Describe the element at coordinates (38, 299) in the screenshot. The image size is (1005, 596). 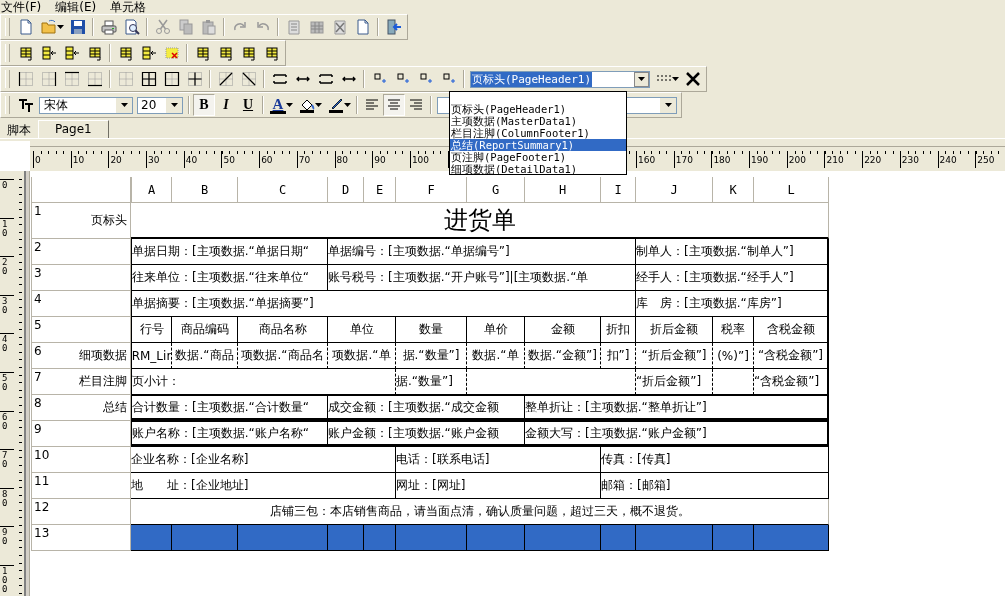
I see `row-number: 4` at that location.